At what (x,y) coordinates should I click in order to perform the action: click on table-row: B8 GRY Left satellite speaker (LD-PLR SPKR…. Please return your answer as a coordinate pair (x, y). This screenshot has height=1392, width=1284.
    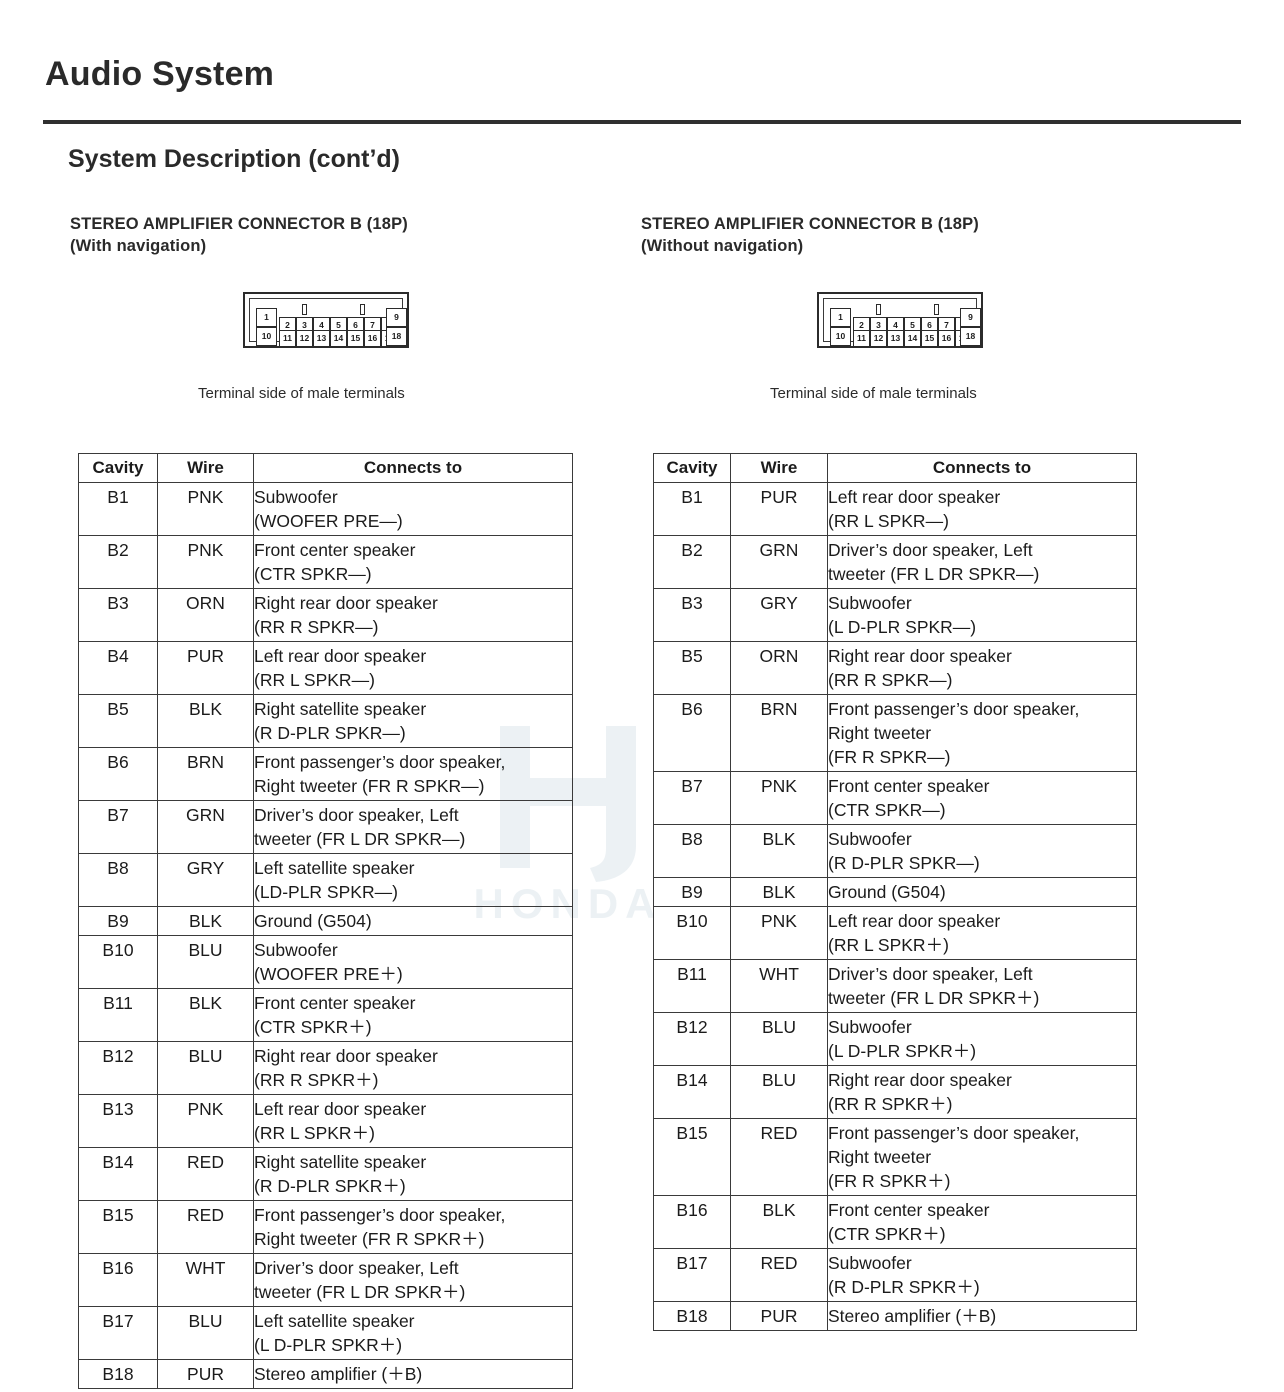
    Looking at the image, I should click on (325, 880).